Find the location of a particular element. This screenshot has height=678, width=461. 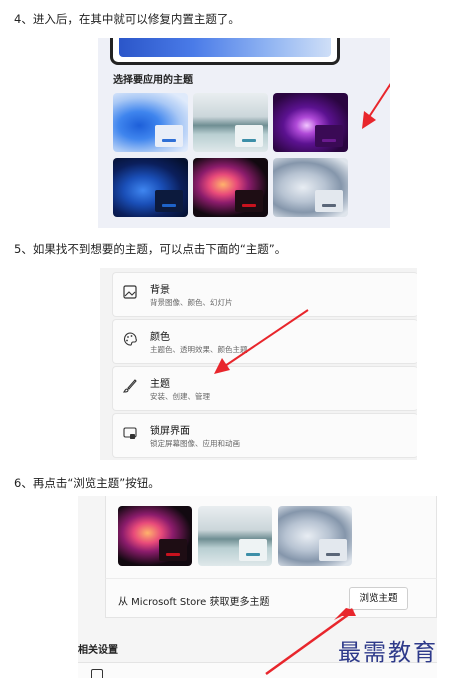

store-text: 从 Microsoft Store 获取更多主题 is located at coordinates (194, 602).